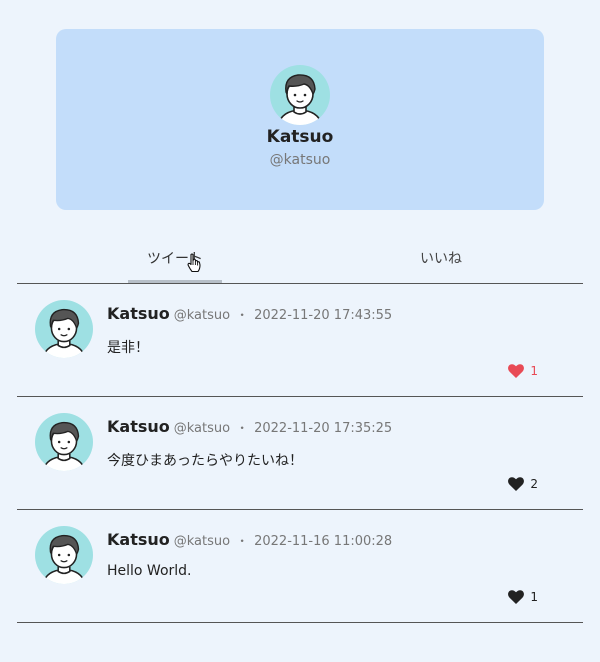  What do you see at coordinates (249, 313) in the screenshot?
I see `tweet-header: Katsuo @katsuo ・ 2022-11-20 17:43:55` at bounding box center [249, 313].